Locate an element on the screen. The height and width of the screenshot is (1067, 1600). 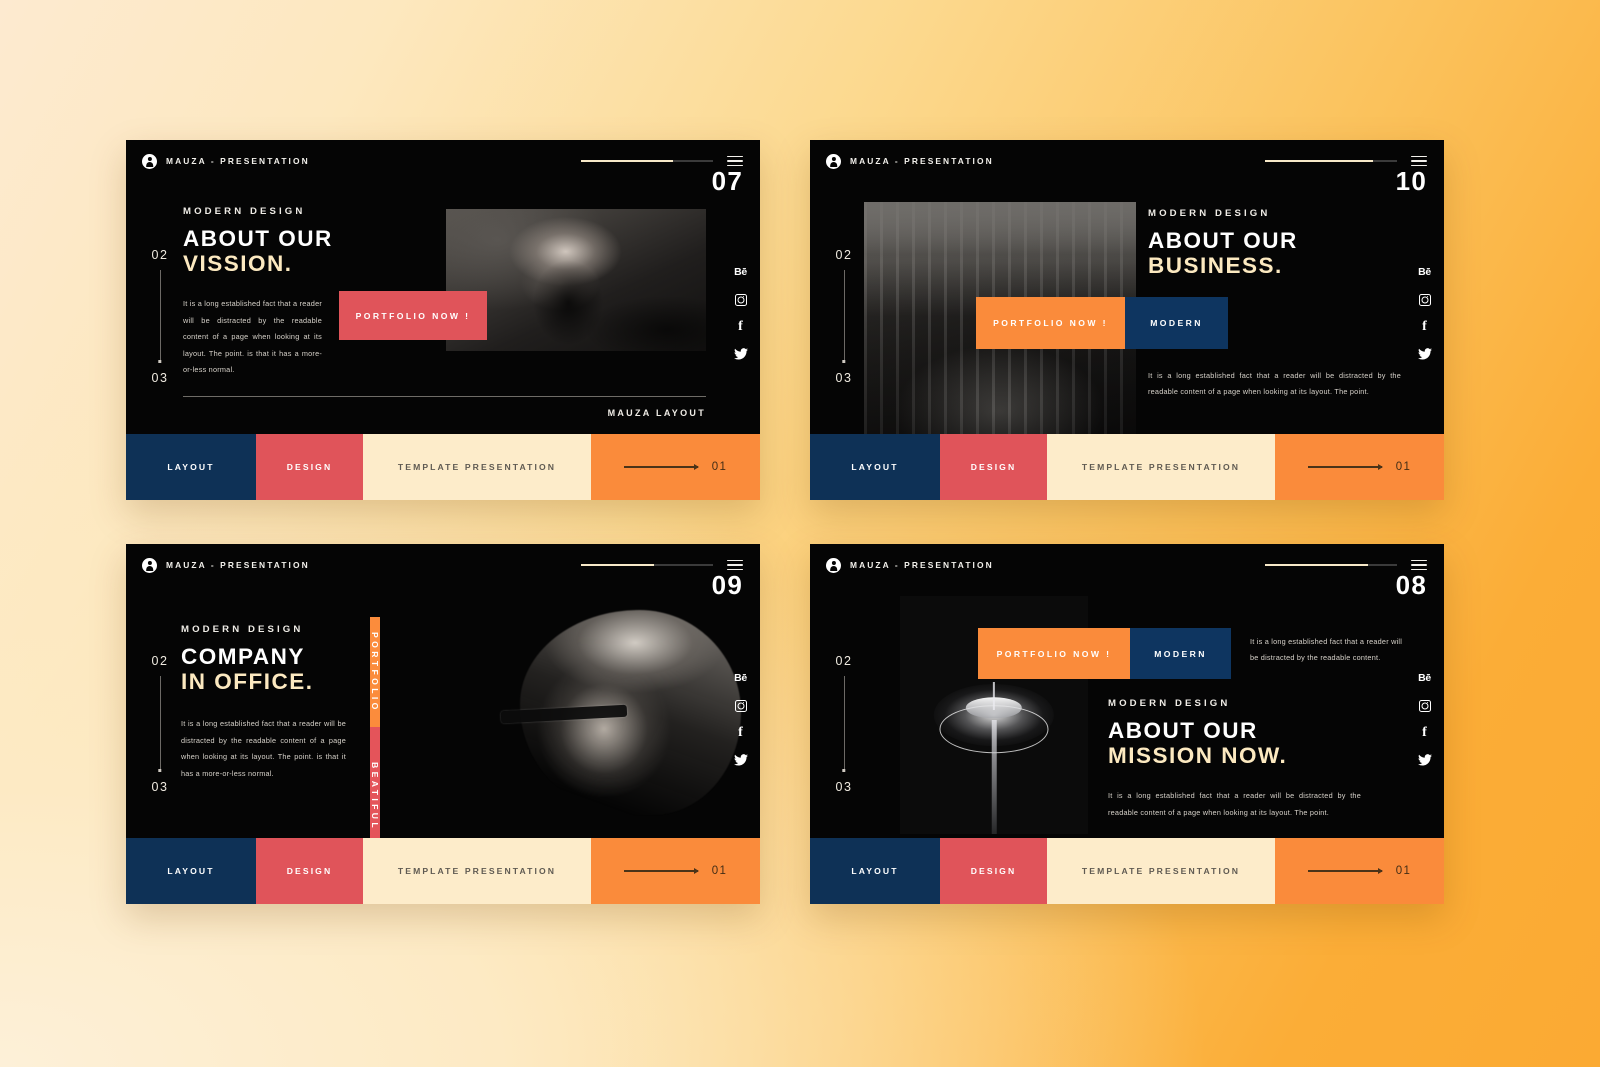
headline-line-1: COMPANY is located at coordinates (243, 656).